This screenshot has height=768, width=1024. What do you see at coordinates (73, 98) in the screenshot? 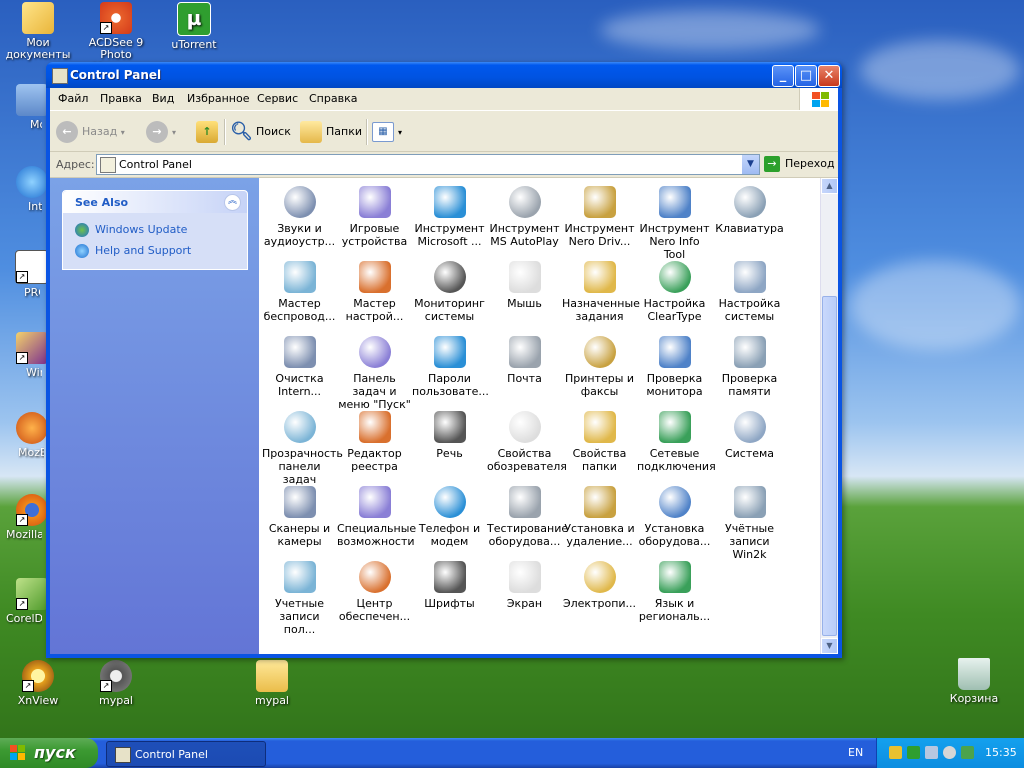
I see `menu-file: Файл` at bounding box center [73, 98].